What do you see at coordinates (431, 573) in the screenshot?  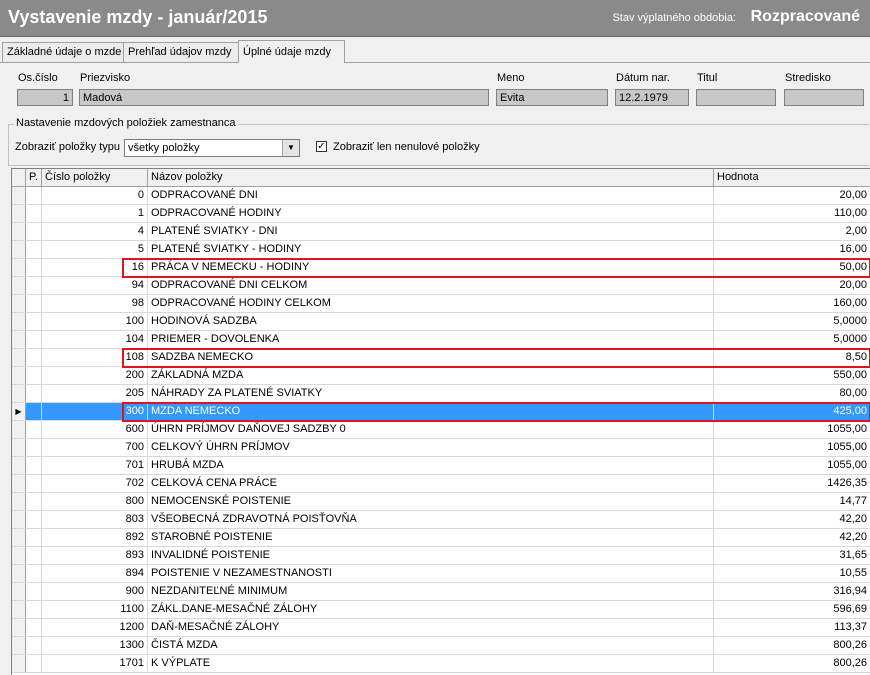 I see `cell-item-name: POISTENIE V NEZAMESTNANOSTI` at bounding box center [431, 573].